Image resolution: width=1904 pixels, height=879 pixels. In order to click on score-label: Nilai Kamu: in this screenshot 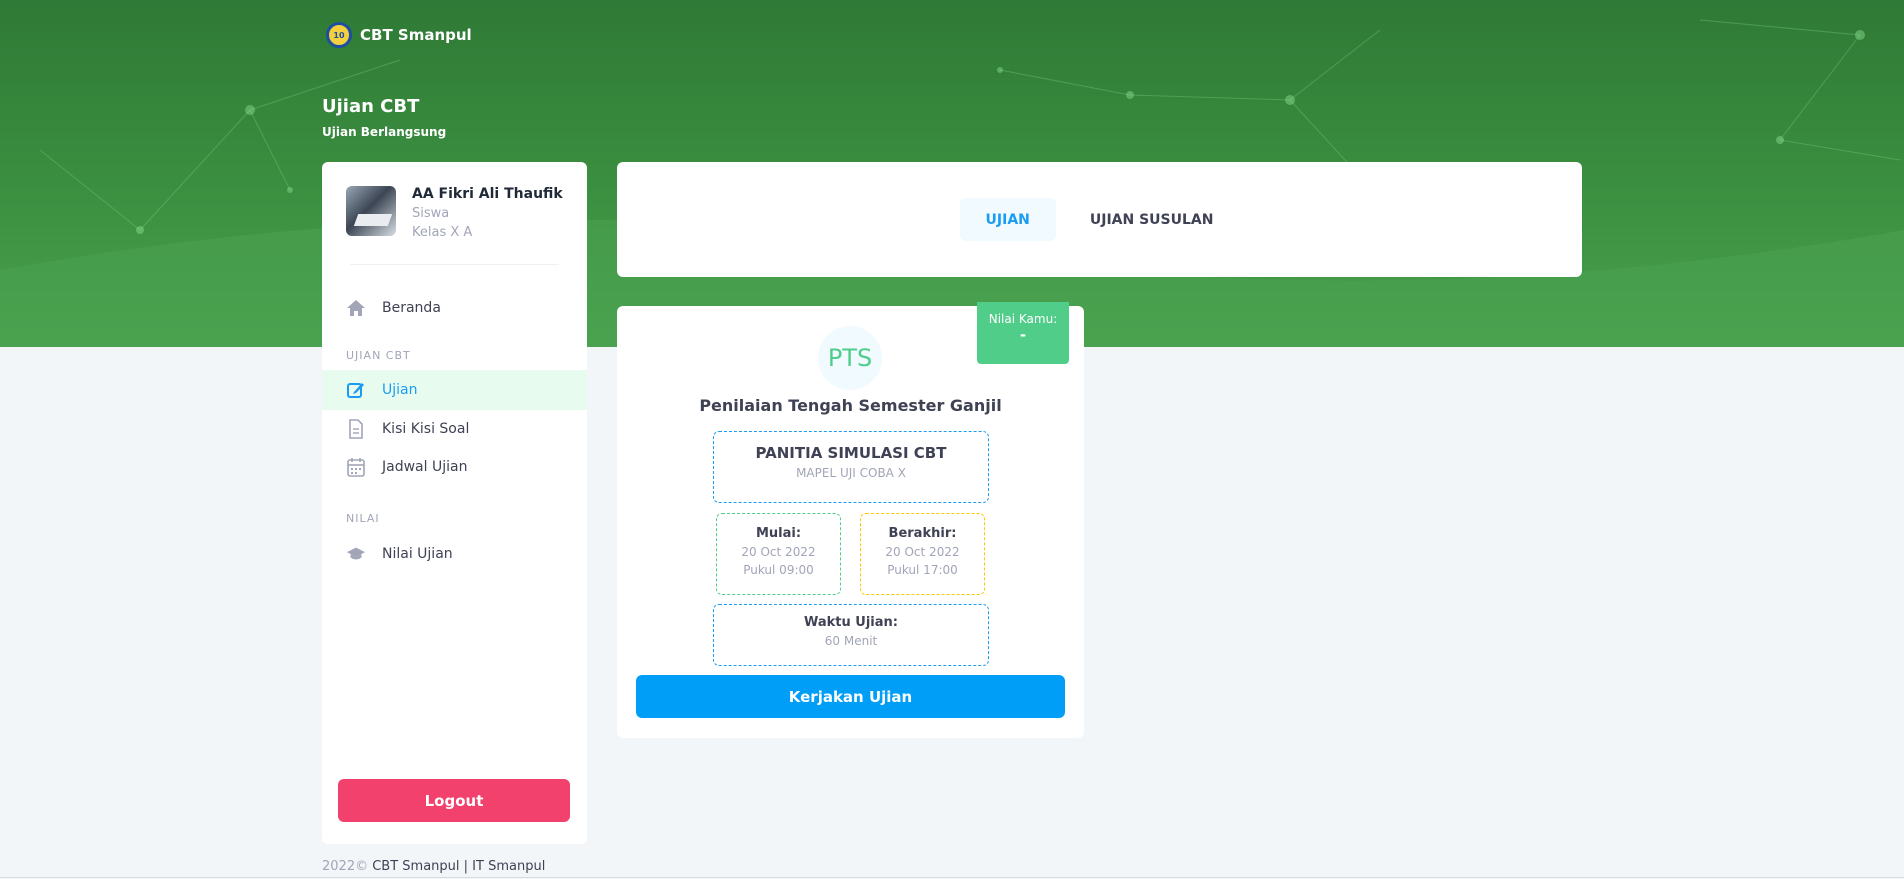, I will do `click(1023, 319)`.